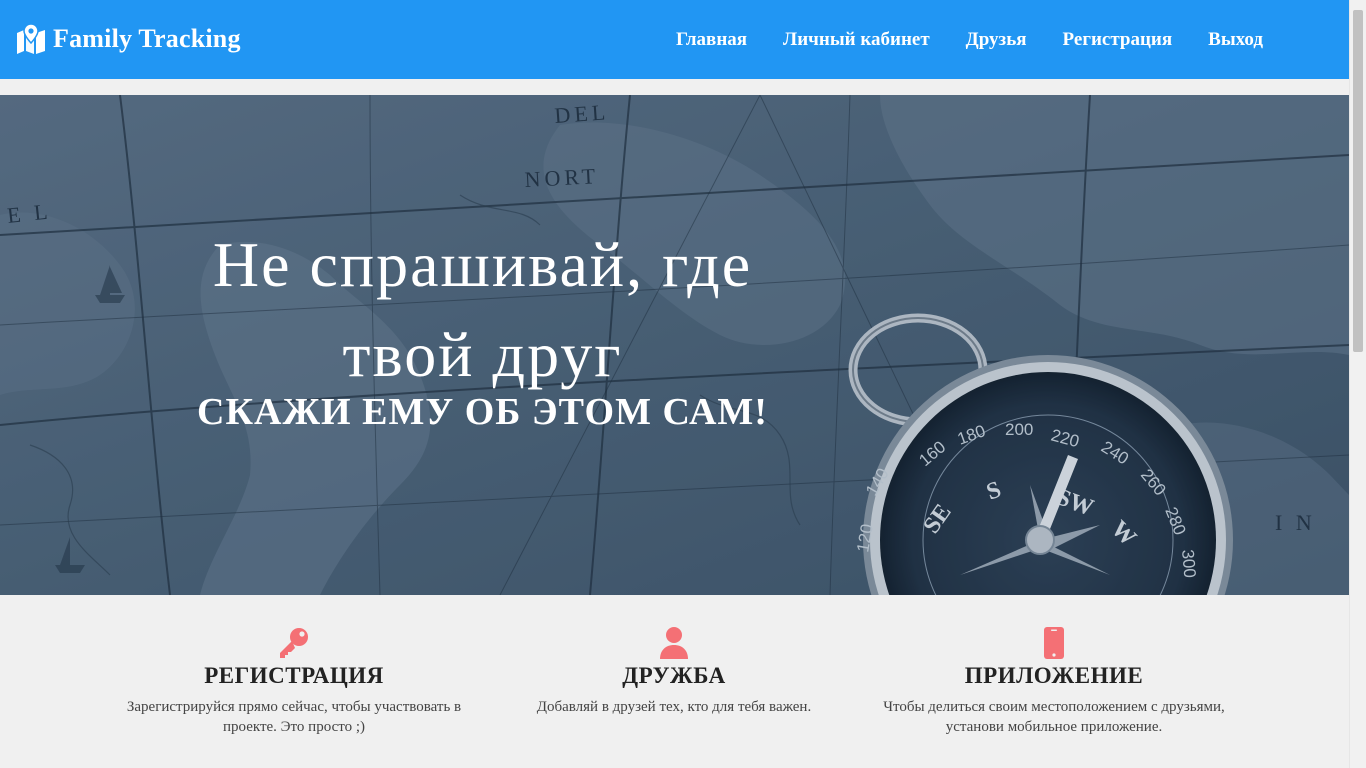  I want to click on map-marker-icon, so click(31, 39).